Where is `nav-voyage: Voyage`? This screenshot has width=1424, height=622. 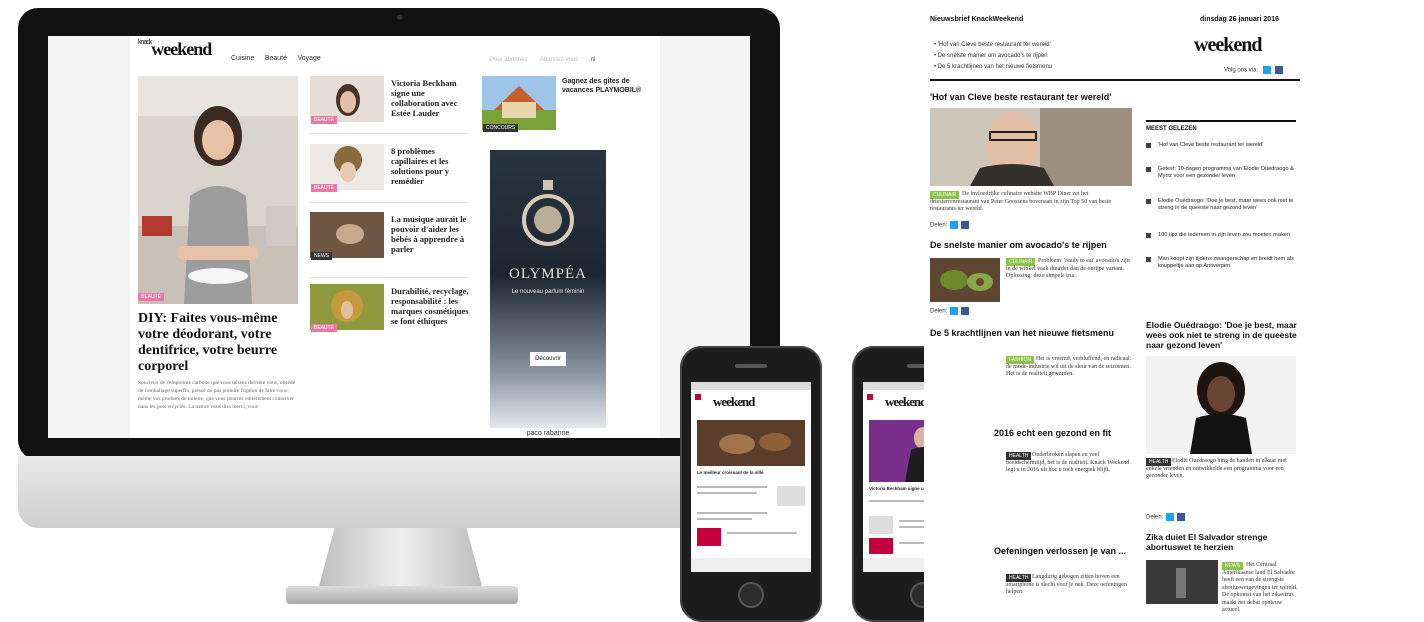 nav-voyage: Voyage is located at coordinates (308, 58).